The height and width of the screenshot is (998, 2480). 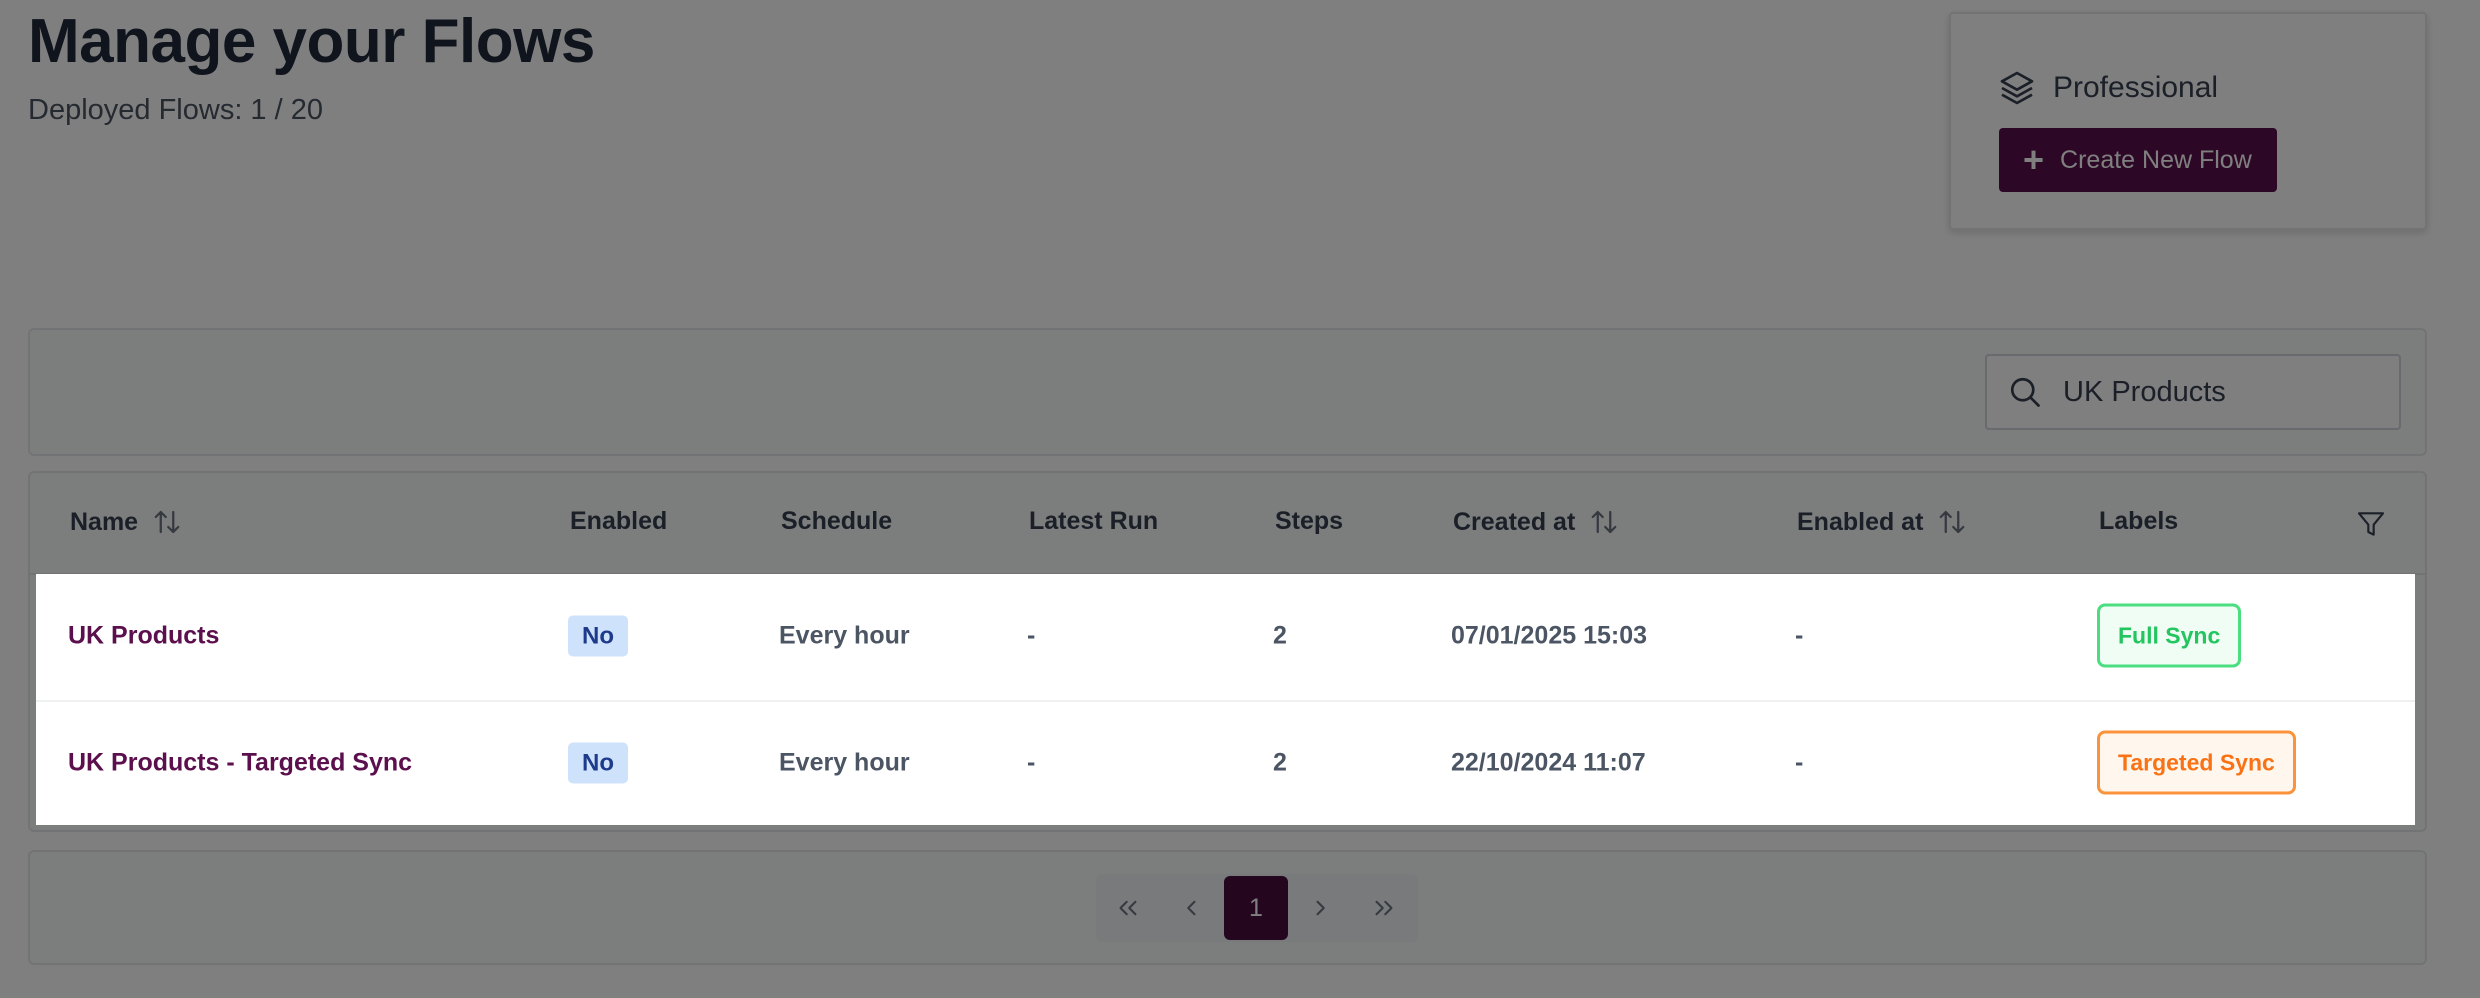 I want to click on flow-name-link: UK Products, so click(x=143, y=636).